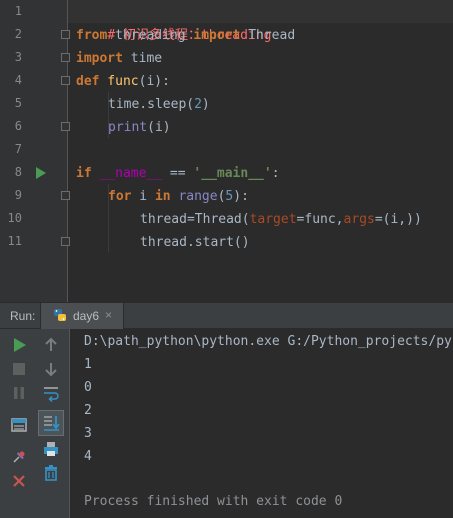  What do you see at coordinates (268, 35) in the screenshot?
I see `identifier: Thread` at bounding box center [268, 35].